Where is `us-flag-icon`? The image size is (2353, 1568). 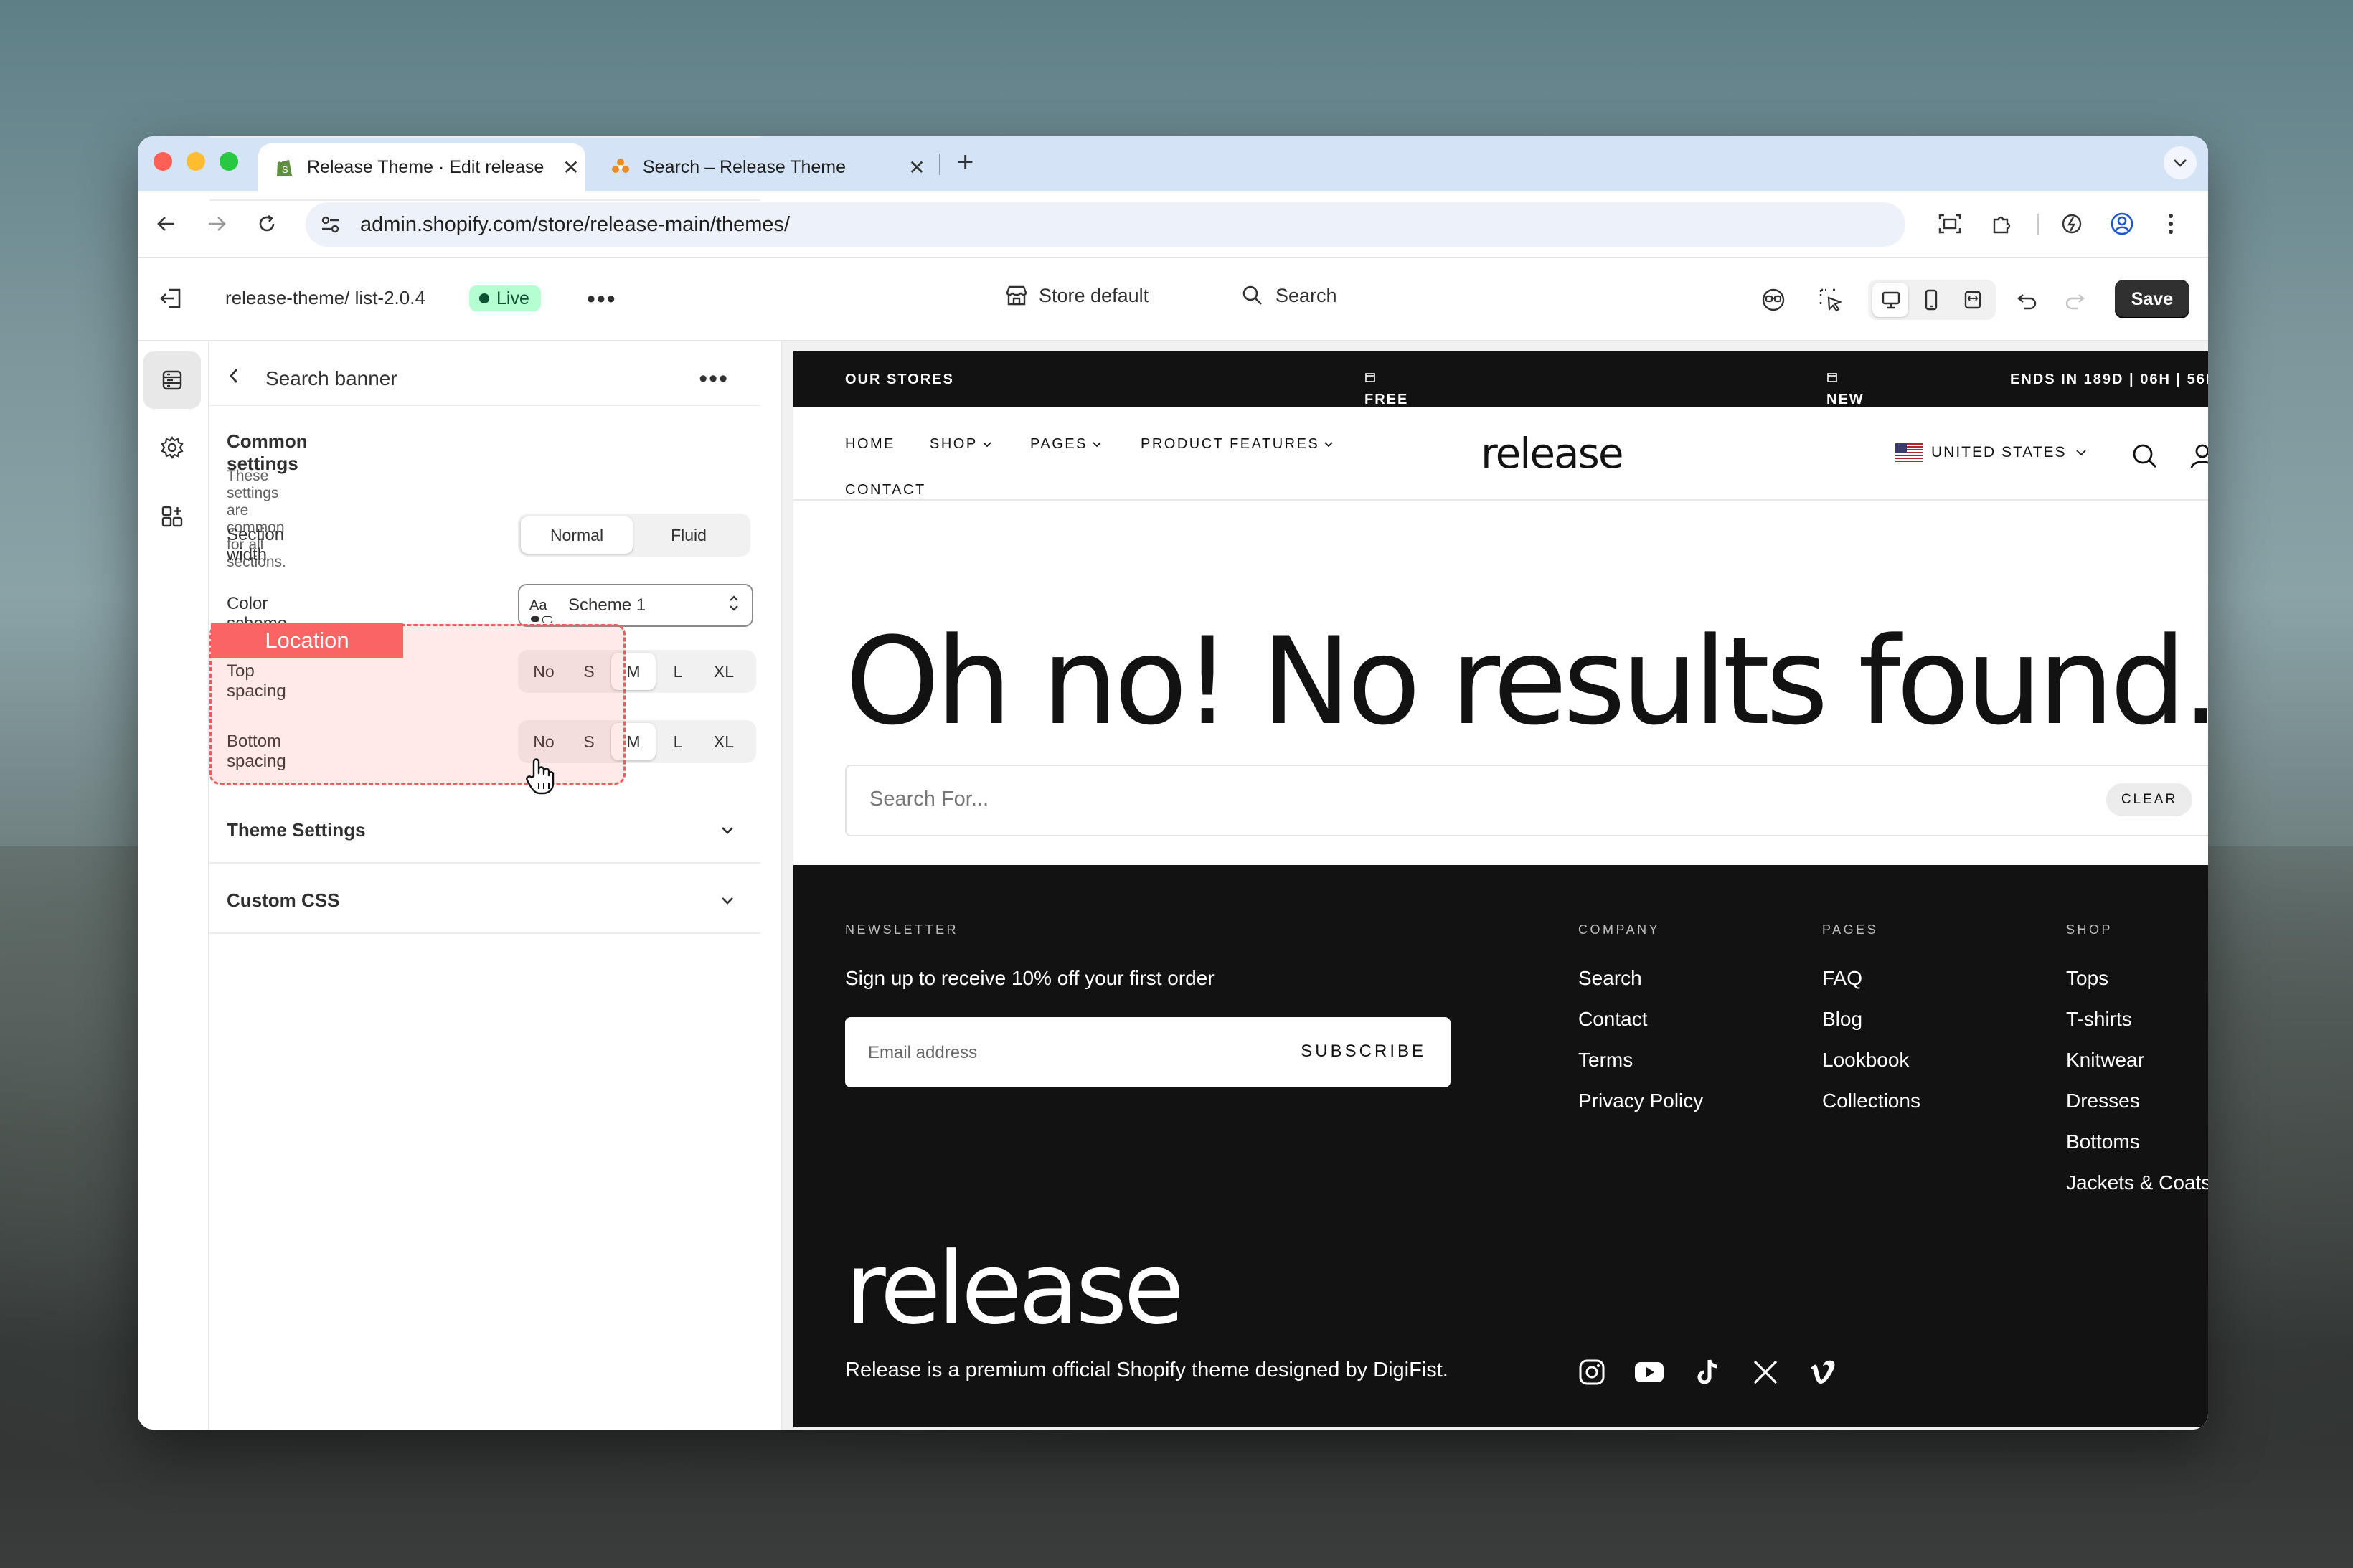 us-flag-icon is located at coordinates (1909, 453).